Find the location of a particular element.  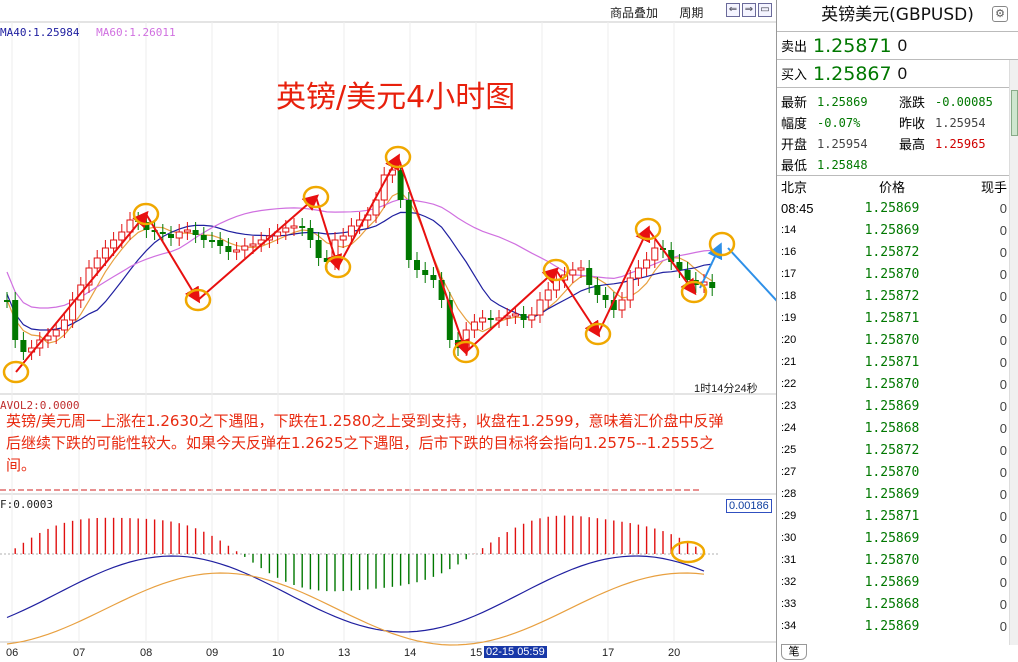

tick-row: :28 1.25869 0 is located at coordinates (897, 494).